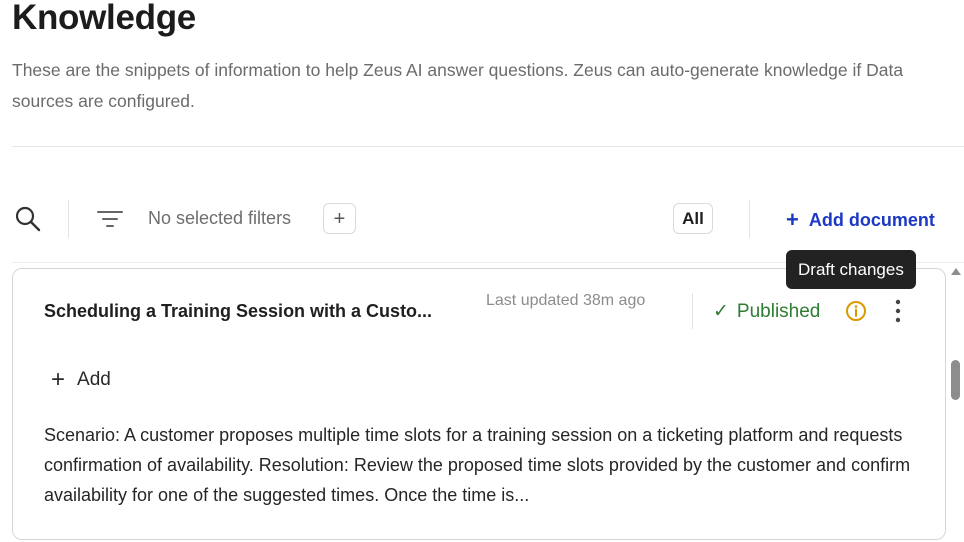 This screenshot has width=964, height=542. What do you see at coordinates (220, 218) in the screenshot?
I see `filter-status-text: No selected filters` at bounding box center [220, 218].